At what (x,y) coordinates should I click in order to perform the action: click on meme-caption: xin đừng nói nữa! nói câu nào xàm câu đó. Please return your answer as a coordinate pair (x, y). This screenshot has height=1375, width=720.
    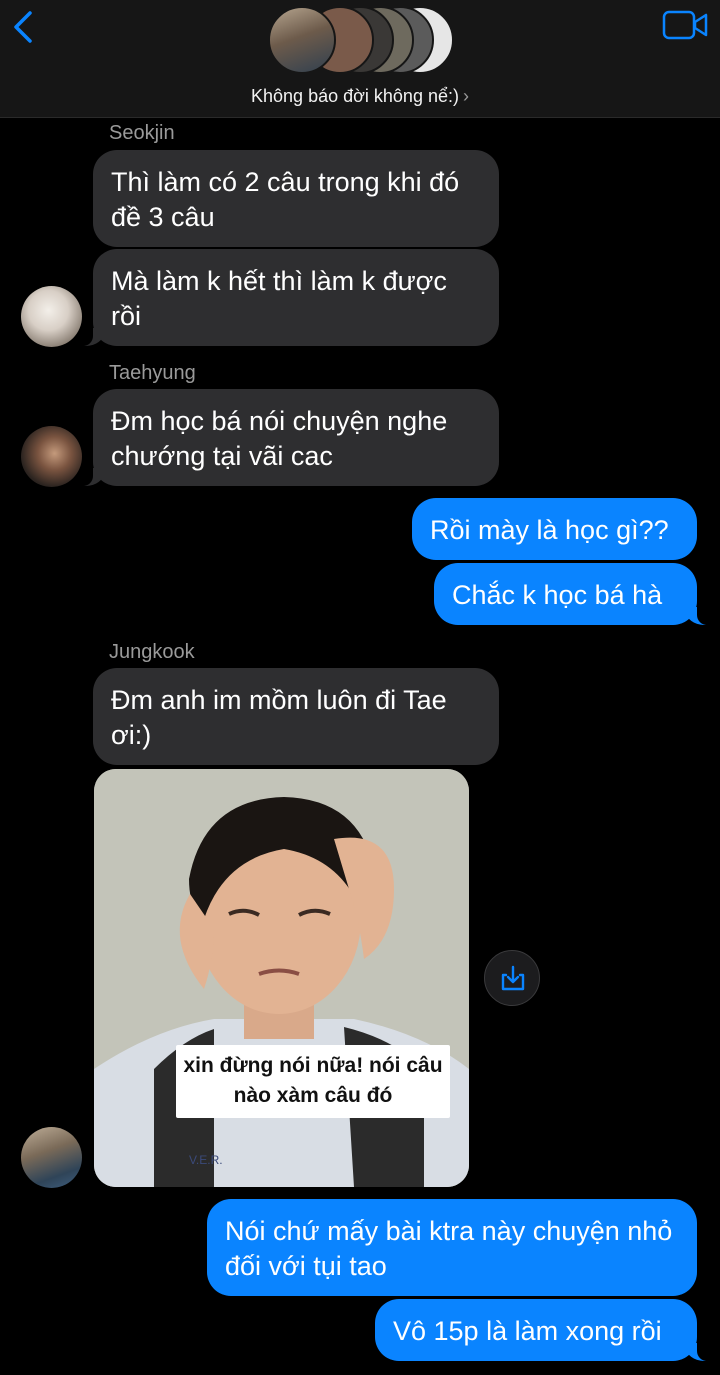
    Looking at the image, I should click on (313, 1081).